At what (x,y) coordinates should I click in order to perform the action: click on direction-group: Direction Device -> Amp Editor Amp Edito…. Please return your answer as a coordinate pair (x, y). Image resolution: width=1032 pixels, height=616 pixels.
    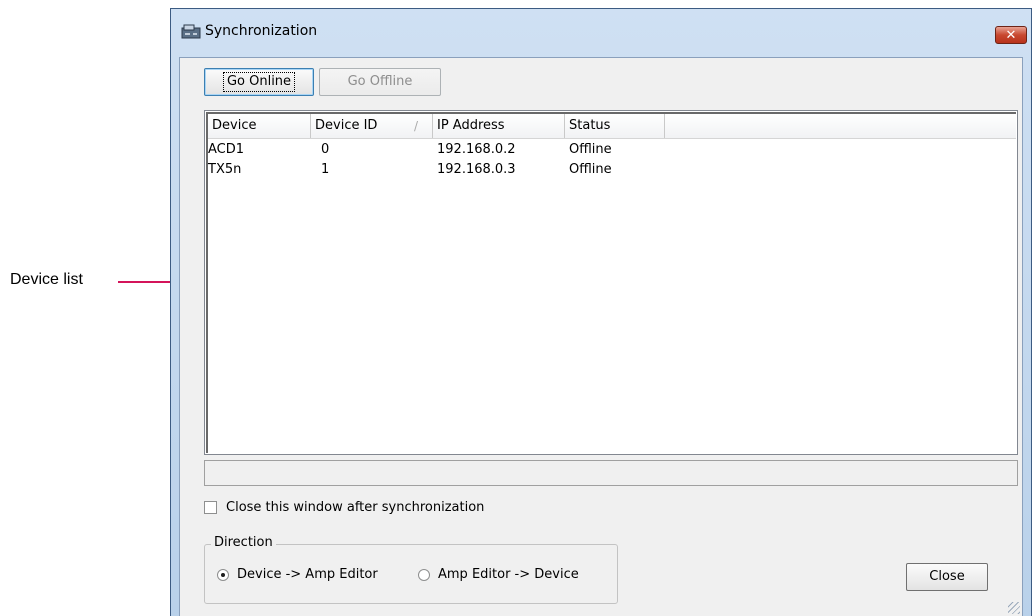
    Looking at the image, I should click on (411, 569).